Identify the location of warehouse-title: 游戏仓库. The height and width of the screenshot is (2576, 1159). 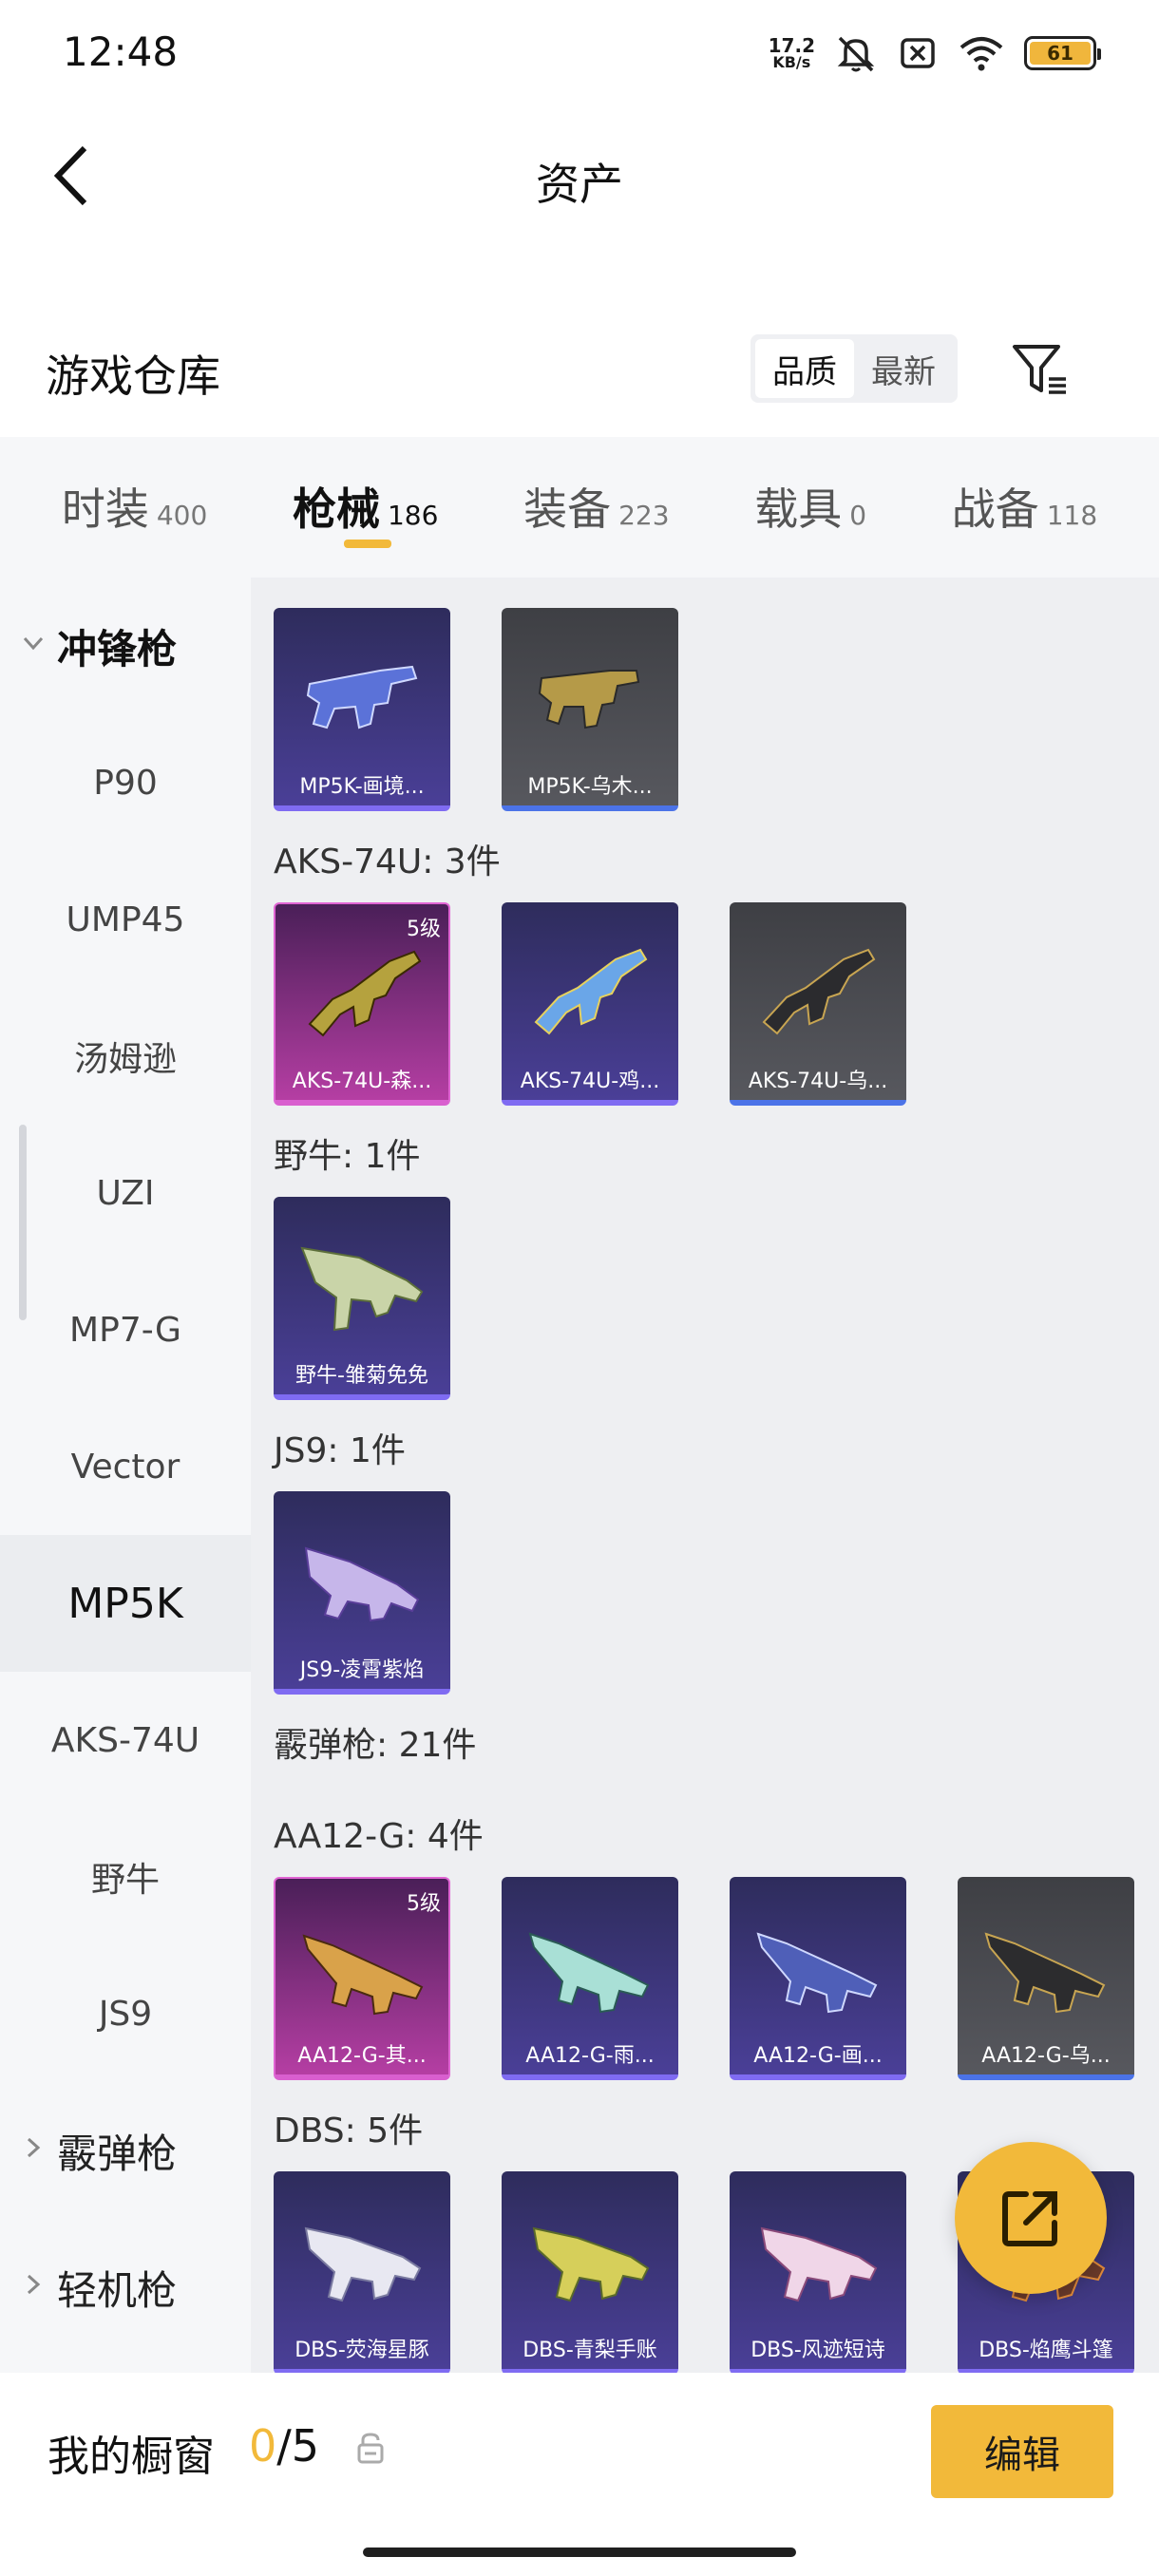
(133, 376).